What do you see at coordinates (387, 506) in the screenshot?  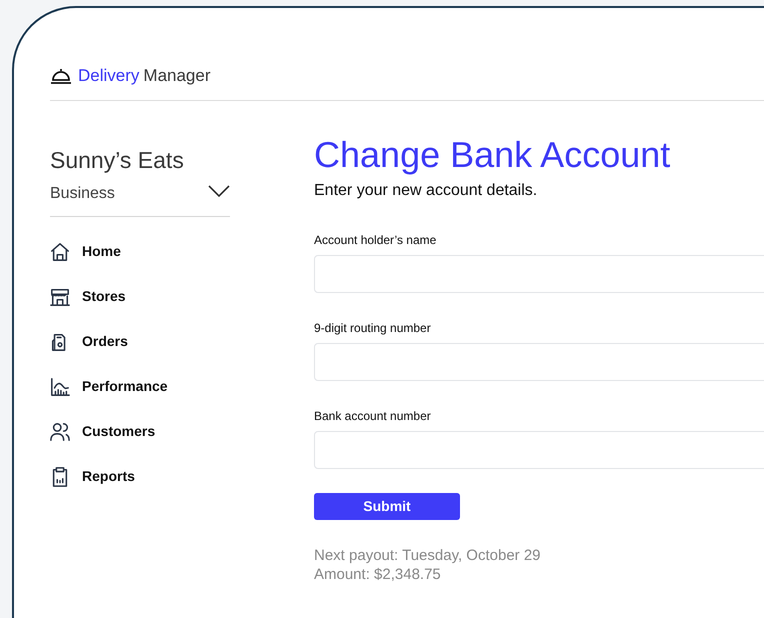 I see `submit-button: Submit` at bounding box center [387, 506].